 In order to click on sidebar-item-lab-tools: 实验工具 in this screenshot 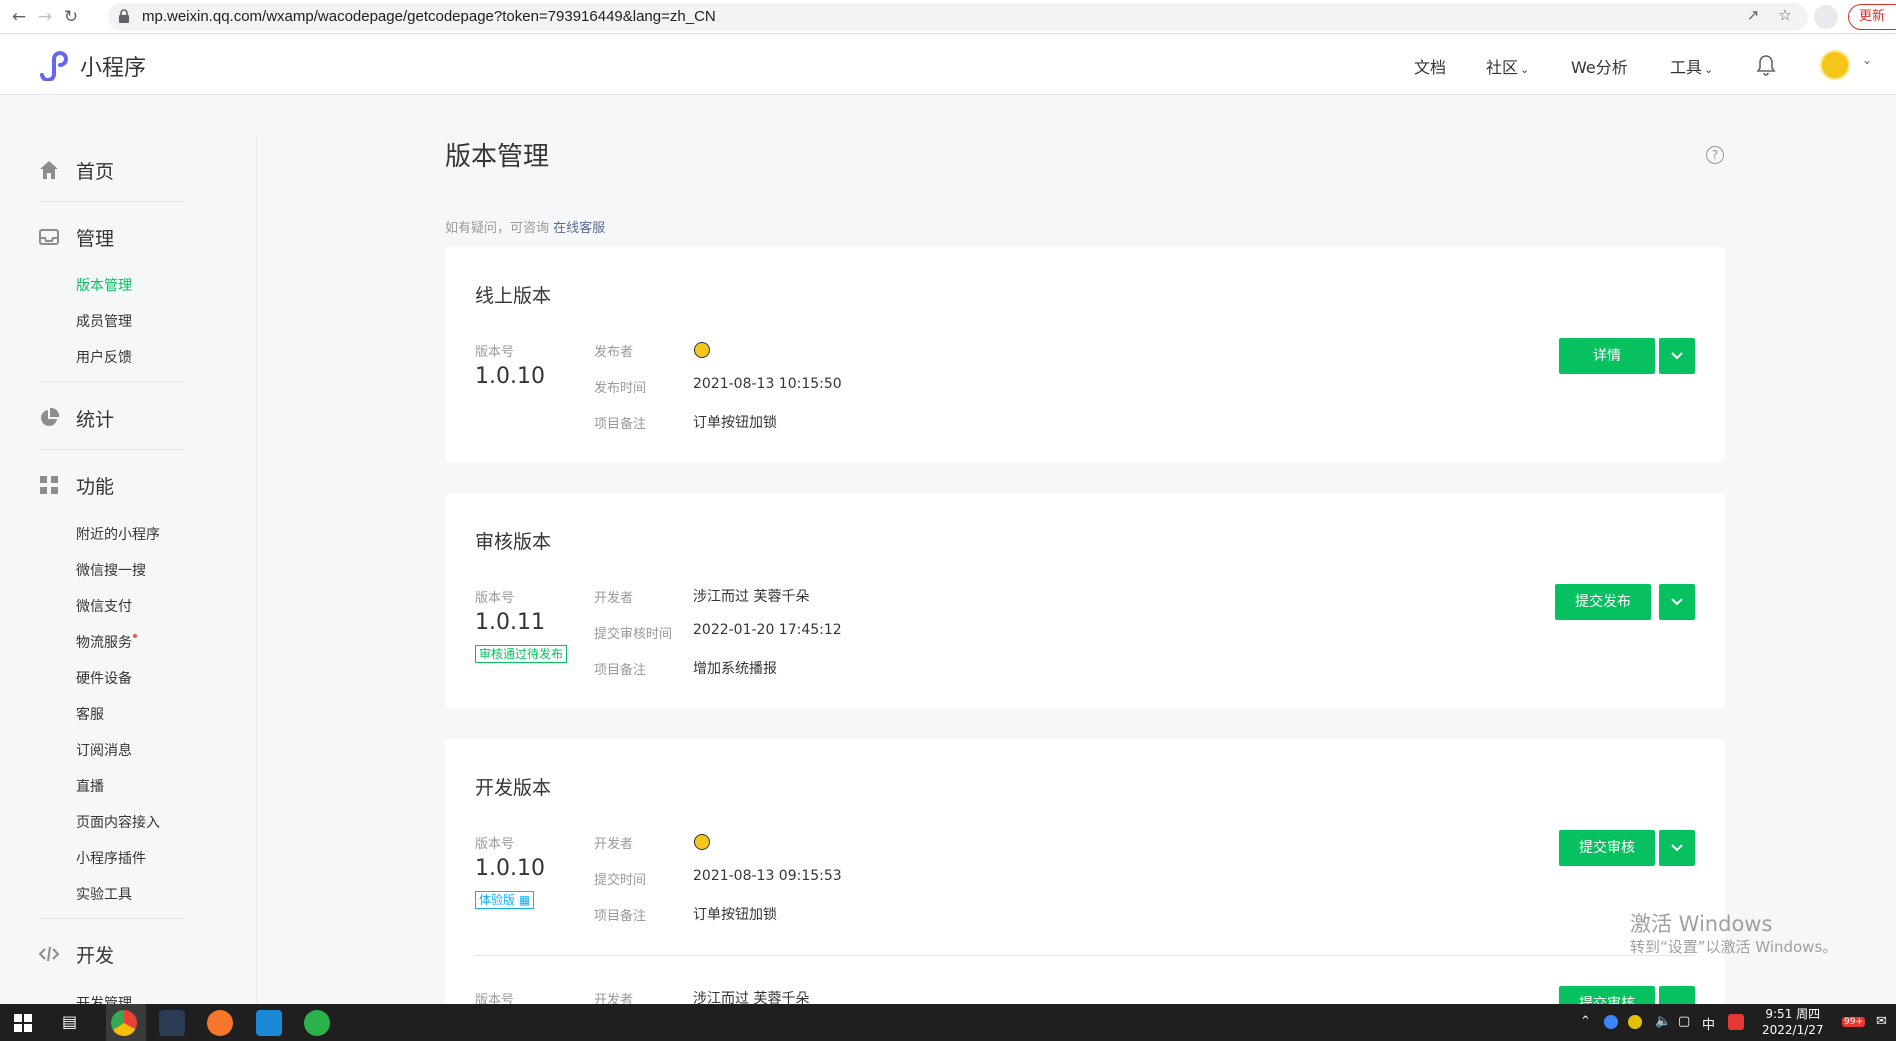, I will do `click(104, 894)`.